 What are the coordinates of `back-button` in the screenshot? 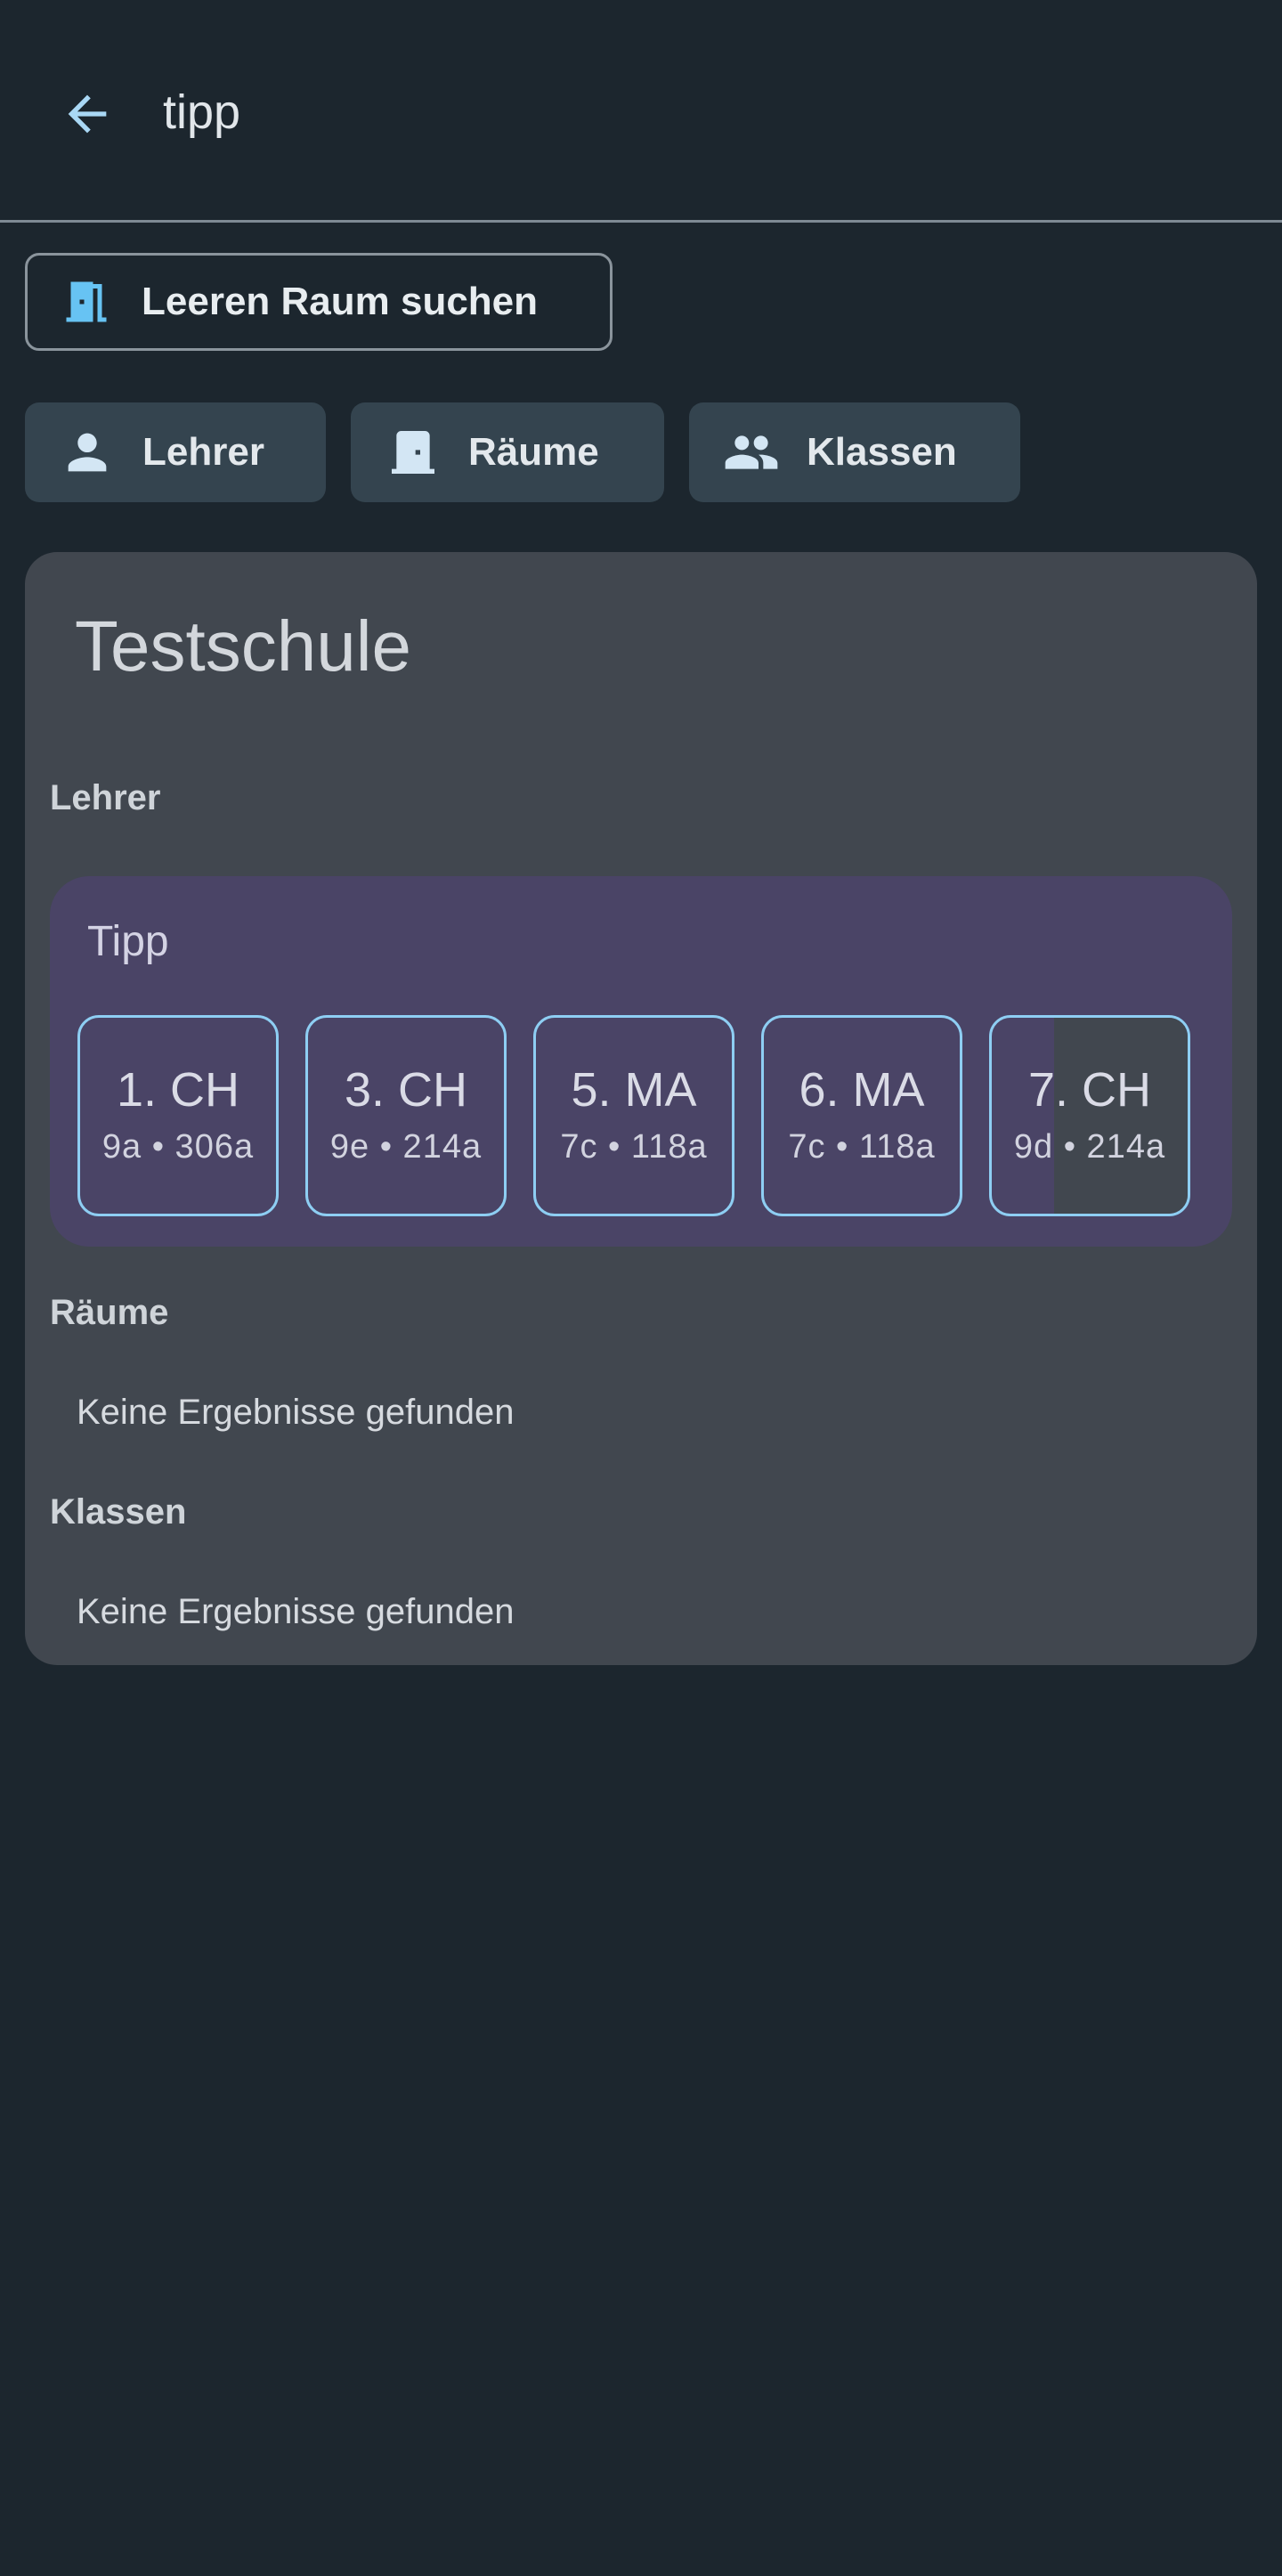 It's located at (87, 114).